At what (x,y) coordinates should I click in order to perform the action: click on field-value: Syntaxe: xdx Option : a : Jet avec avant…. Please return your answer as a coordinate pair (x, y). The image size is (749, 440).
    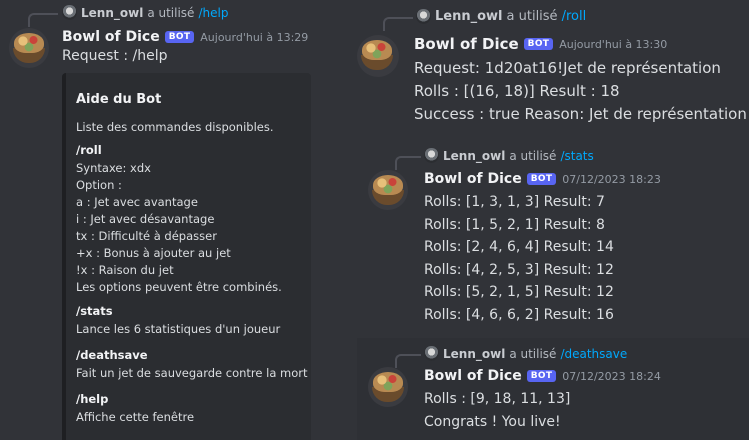
    Looking at the image, I should click on (179, 228).